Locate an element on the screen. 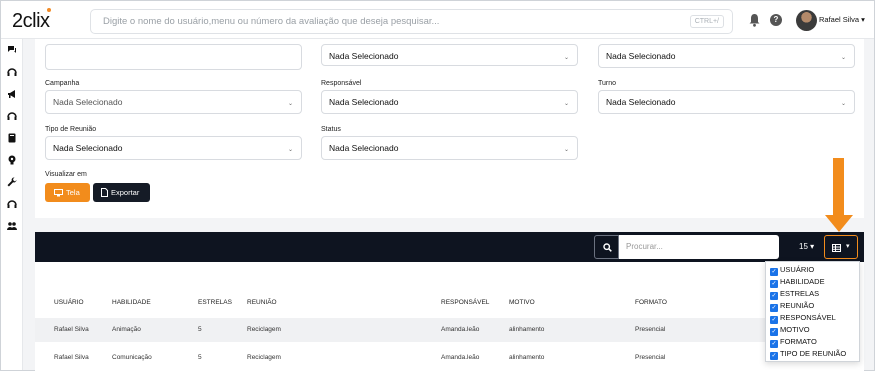 The image size is (875, 371). annotation-arrow-icon is located at coordinates (839, 223).